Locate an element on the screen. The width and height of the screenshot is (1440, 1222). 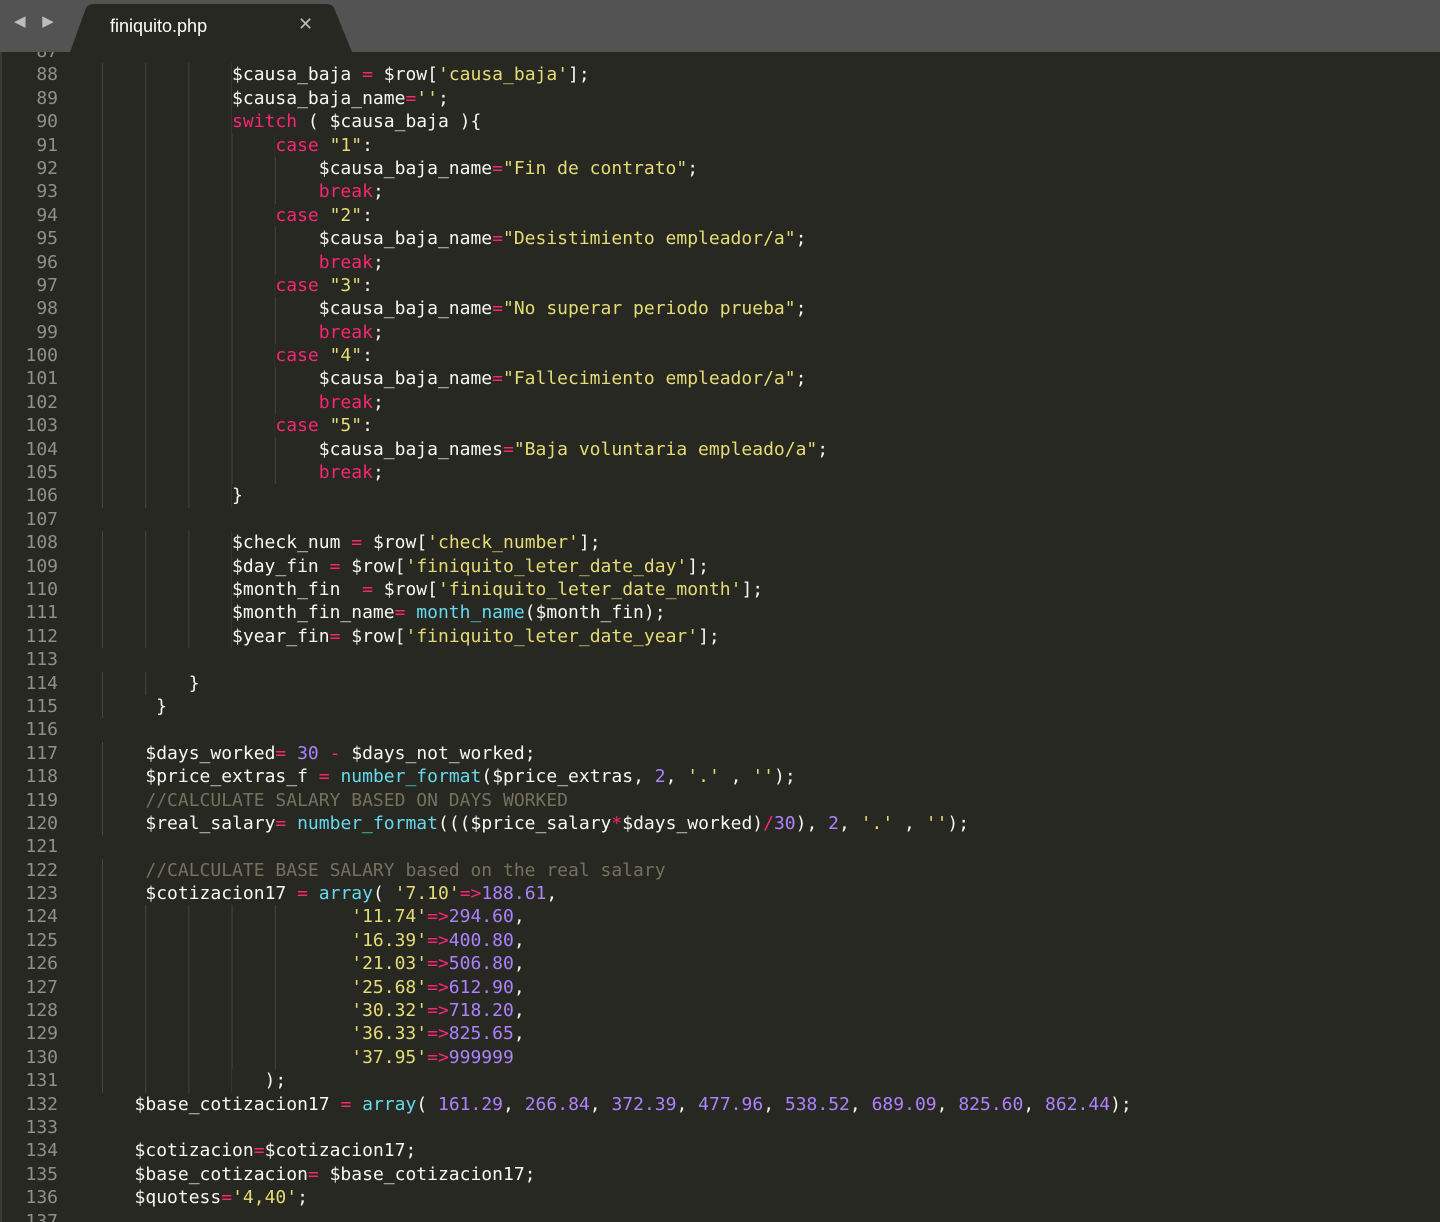
code-line: 124 '11.74'=>294.60, is located at coordinates (566, 917).